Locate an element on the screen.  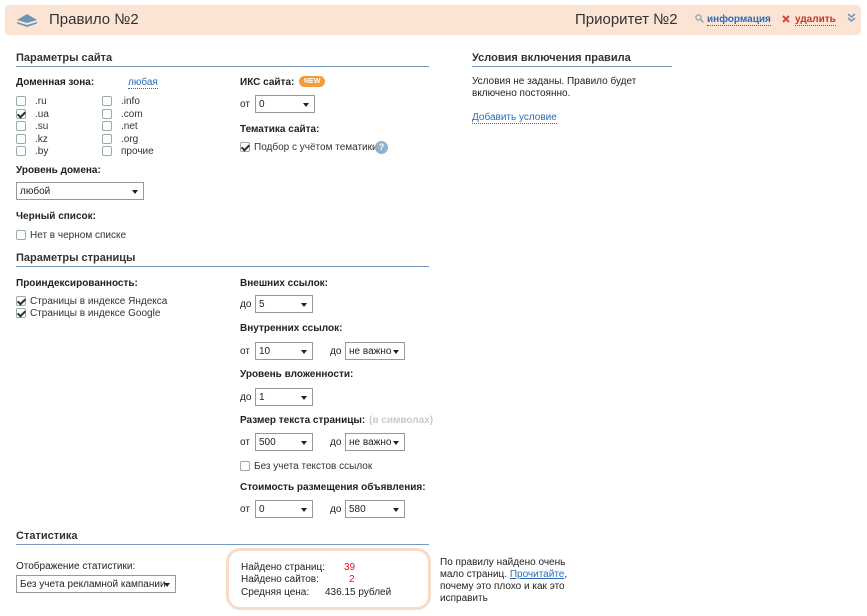
stats-note-2a: мало страниц. is located at coordinates (474, 574).